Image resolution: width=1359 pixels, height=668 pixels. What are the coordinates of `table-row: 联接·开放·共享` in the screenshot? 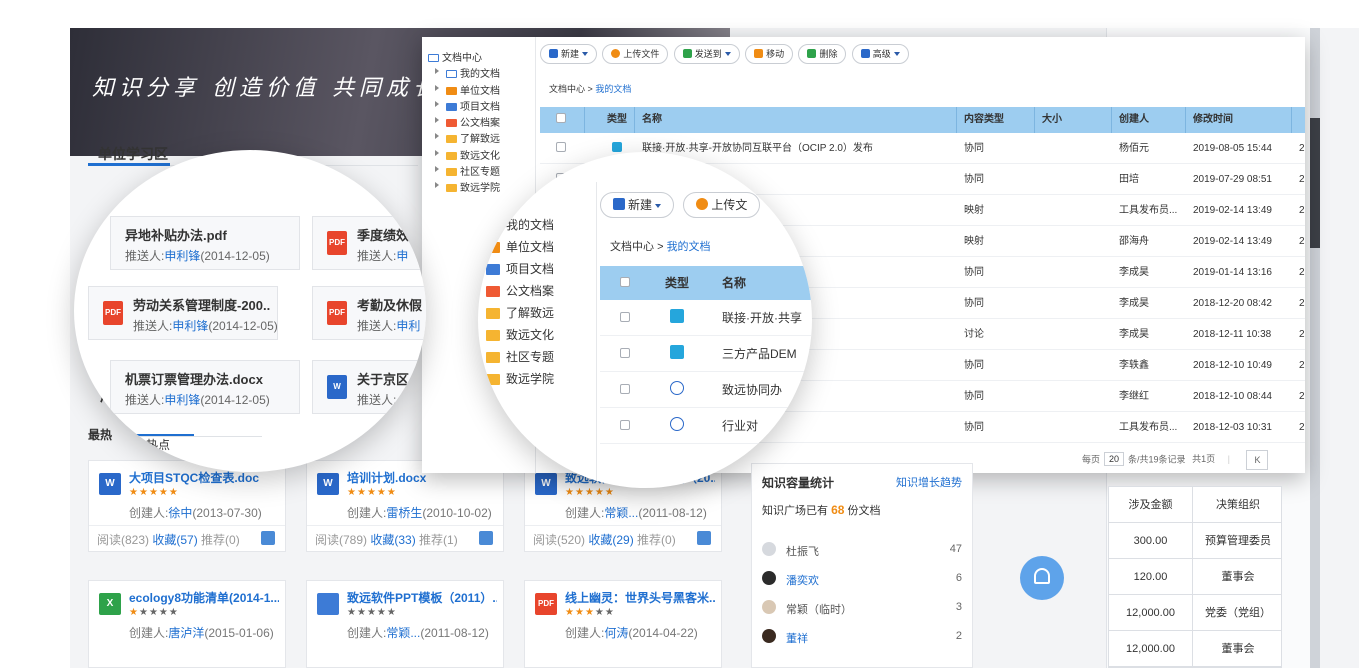 It's located at (706, 318).